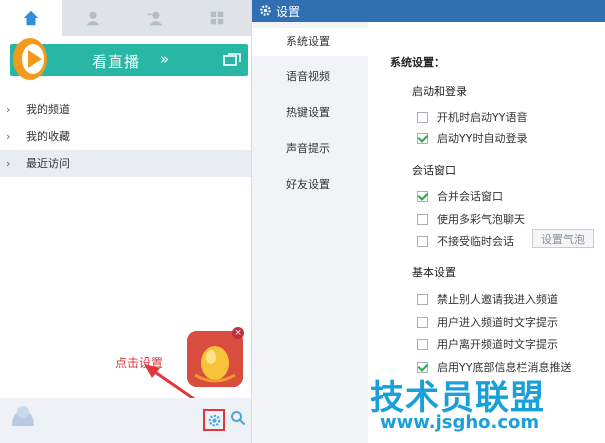 The width and height of the screenshot is (605, 443). Describe the element at coordinates (48, 136) in the screenshot. I see `nav-item-label: 我的收藏` at that location.